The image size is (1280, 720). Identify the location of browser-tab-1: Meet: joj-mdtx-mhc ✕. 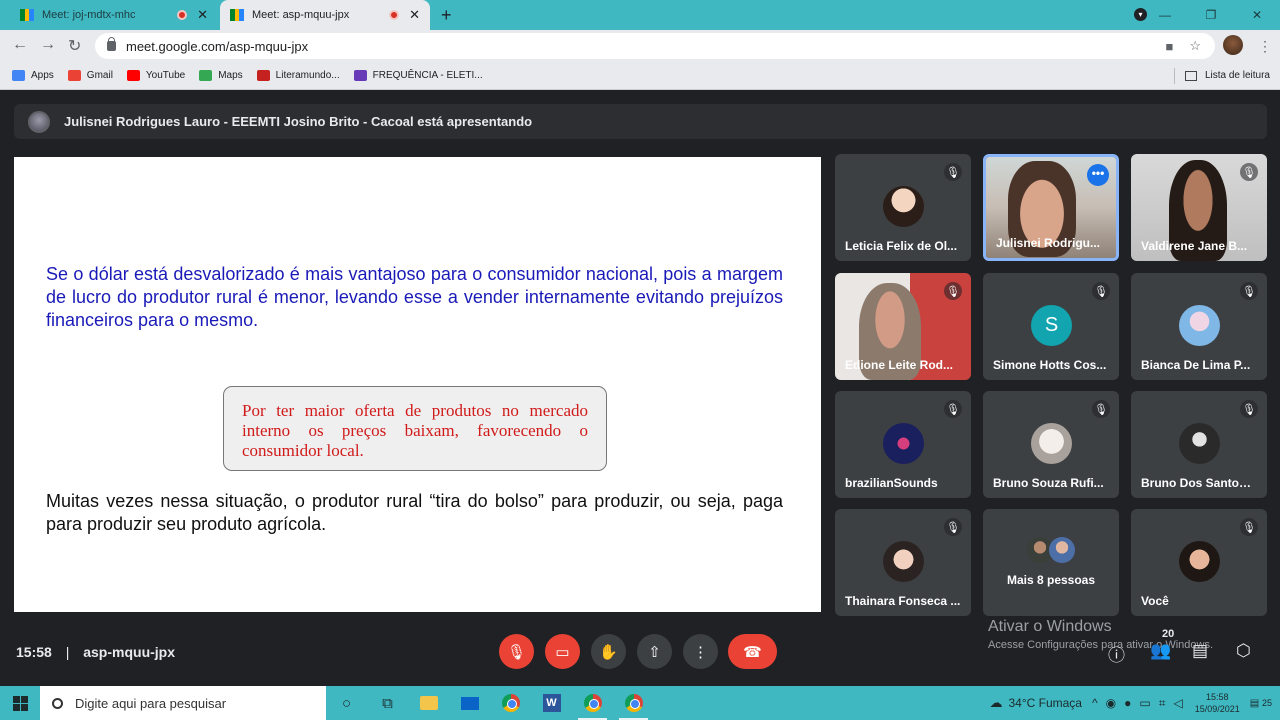
(114, 15).